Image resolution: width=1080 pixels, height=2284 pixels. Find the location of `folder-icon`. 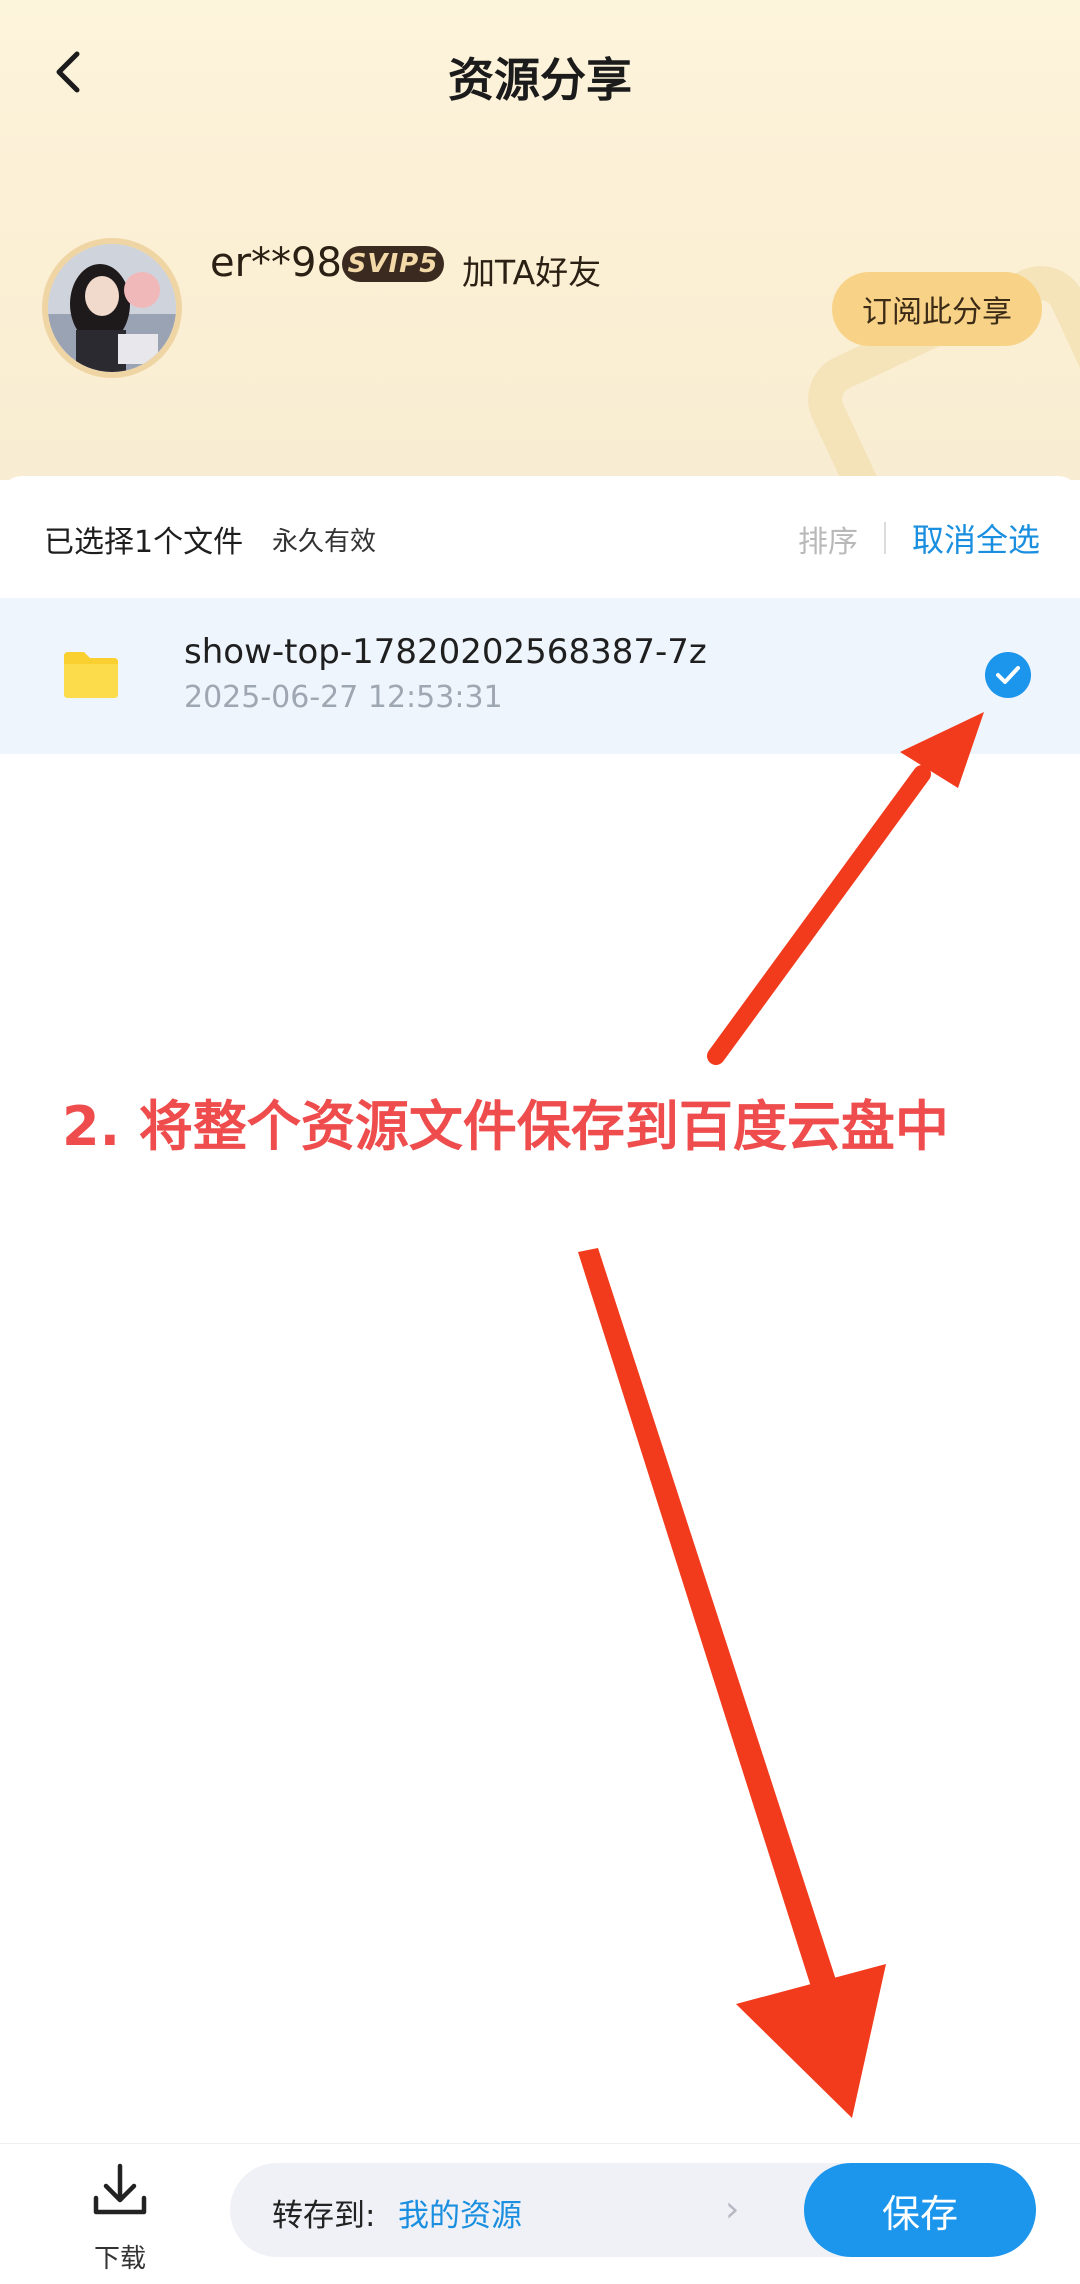

folder-icon is located at coordinates (91, 675).